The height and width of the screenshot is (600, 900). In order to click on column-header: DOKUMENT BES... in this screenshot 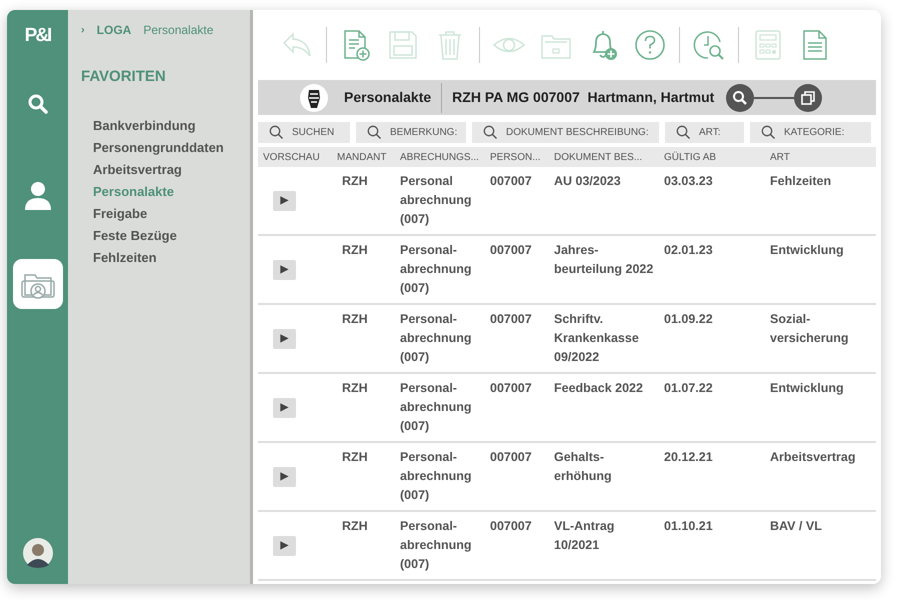, I will do `click(598, 157)`.